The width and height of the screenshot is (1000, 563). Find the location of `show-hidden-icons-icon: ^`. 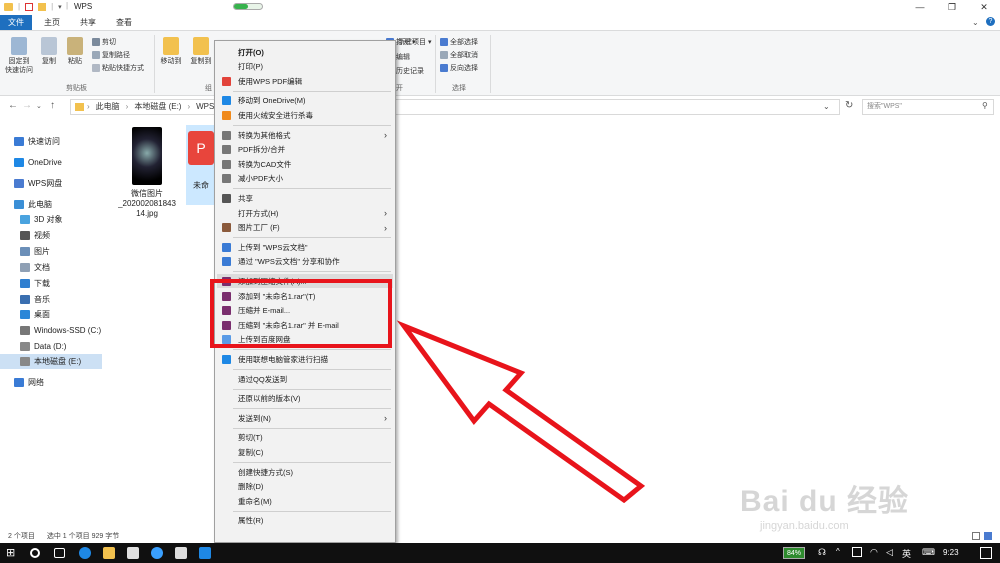

show-hidden-icons-icon: ^ is located at coordinates (838, 551).